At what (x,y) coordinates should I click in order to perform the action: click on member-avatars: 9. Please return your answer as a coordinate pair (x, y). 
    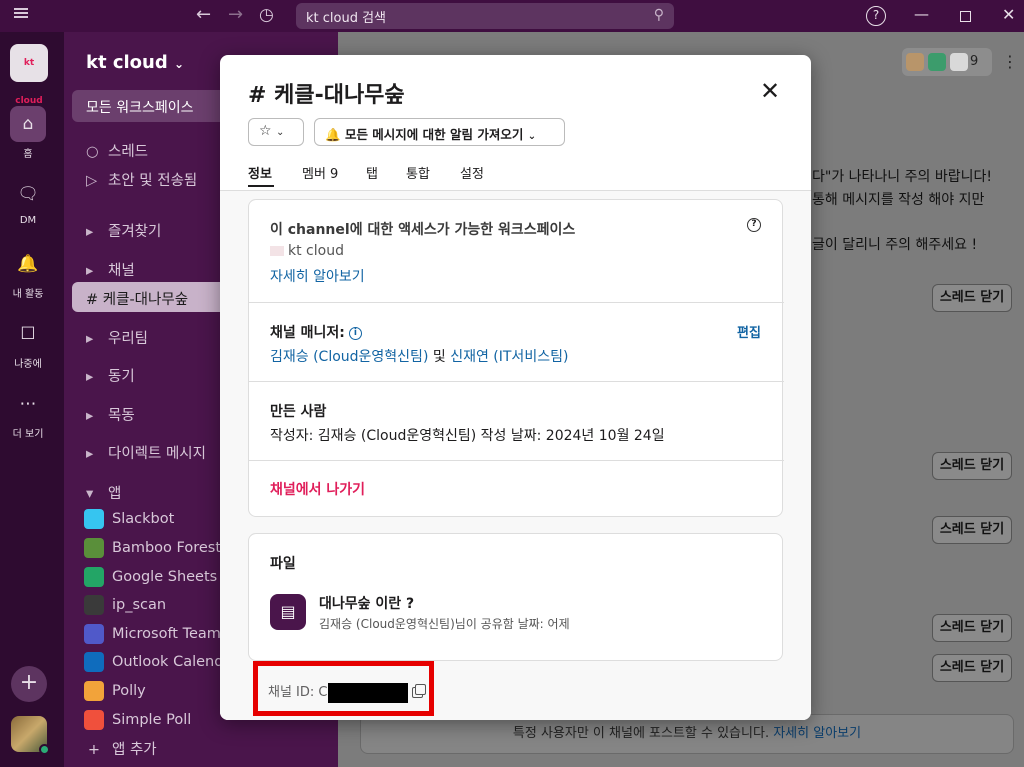
    Looking at the image, I should click on (947, 62).